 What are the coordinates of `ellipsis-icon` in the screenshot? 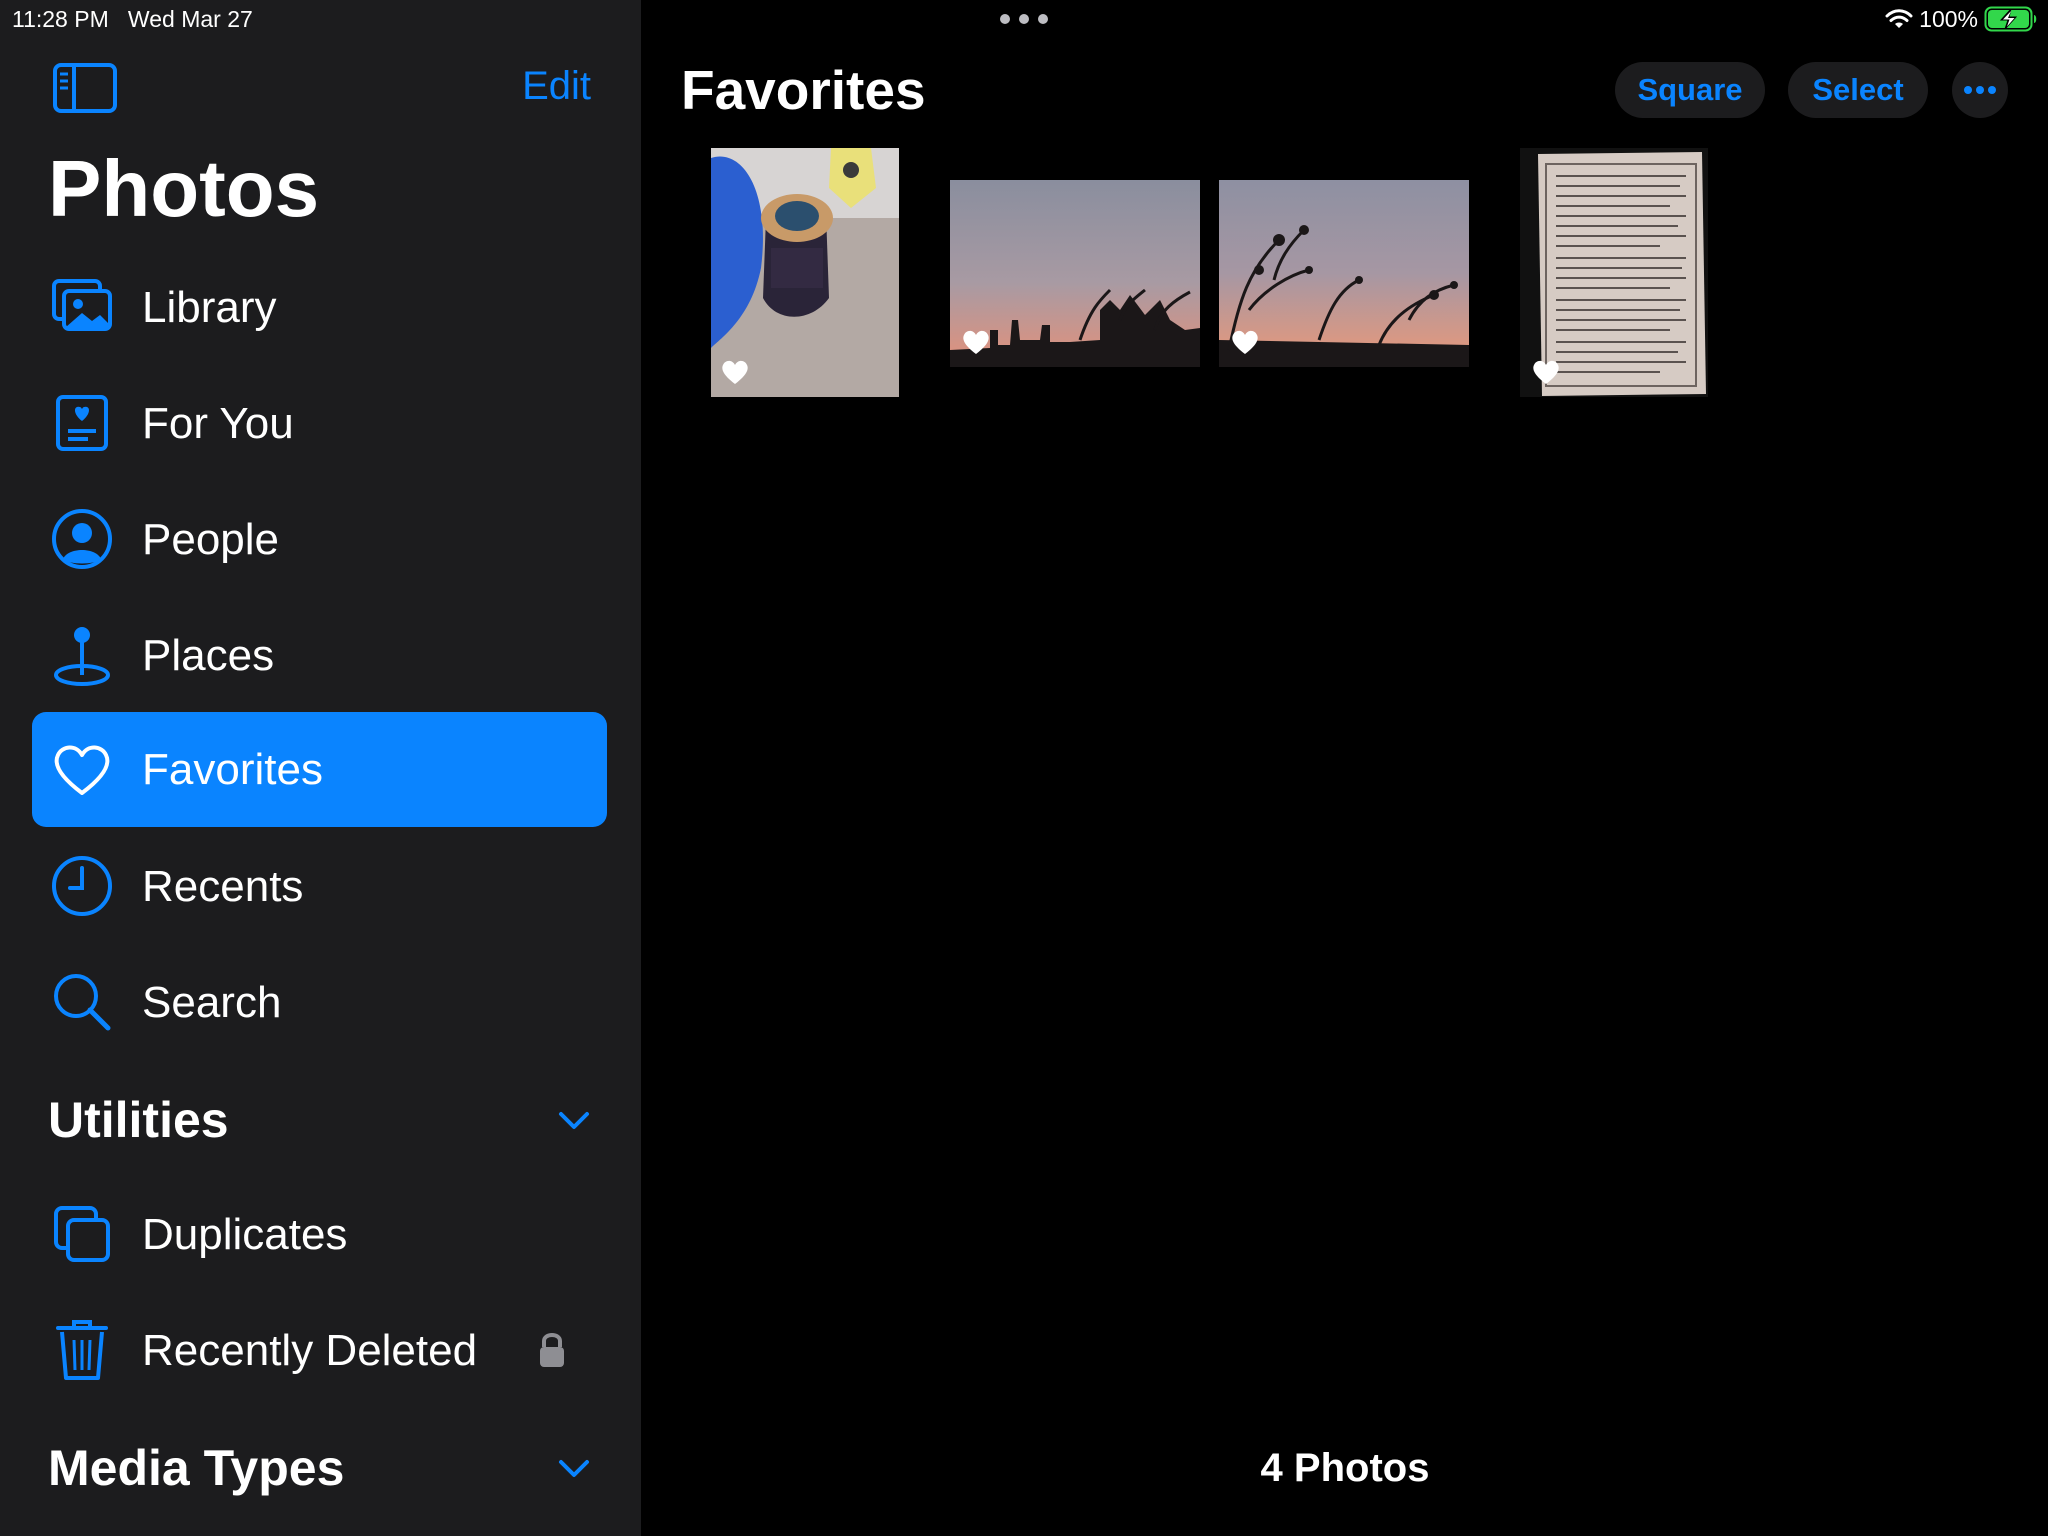 It's located at (1980, 90).